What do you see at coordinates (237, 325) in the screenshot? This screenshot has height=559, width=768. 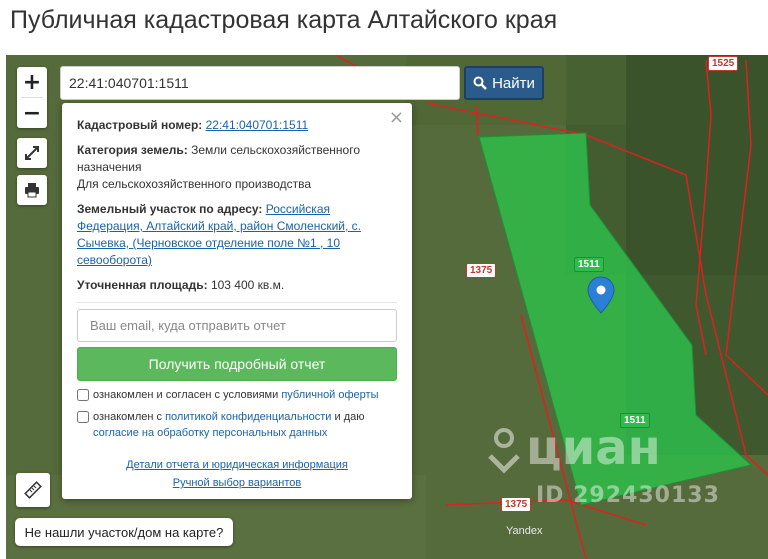 I see `email-field` at bounding box center [237, 325].